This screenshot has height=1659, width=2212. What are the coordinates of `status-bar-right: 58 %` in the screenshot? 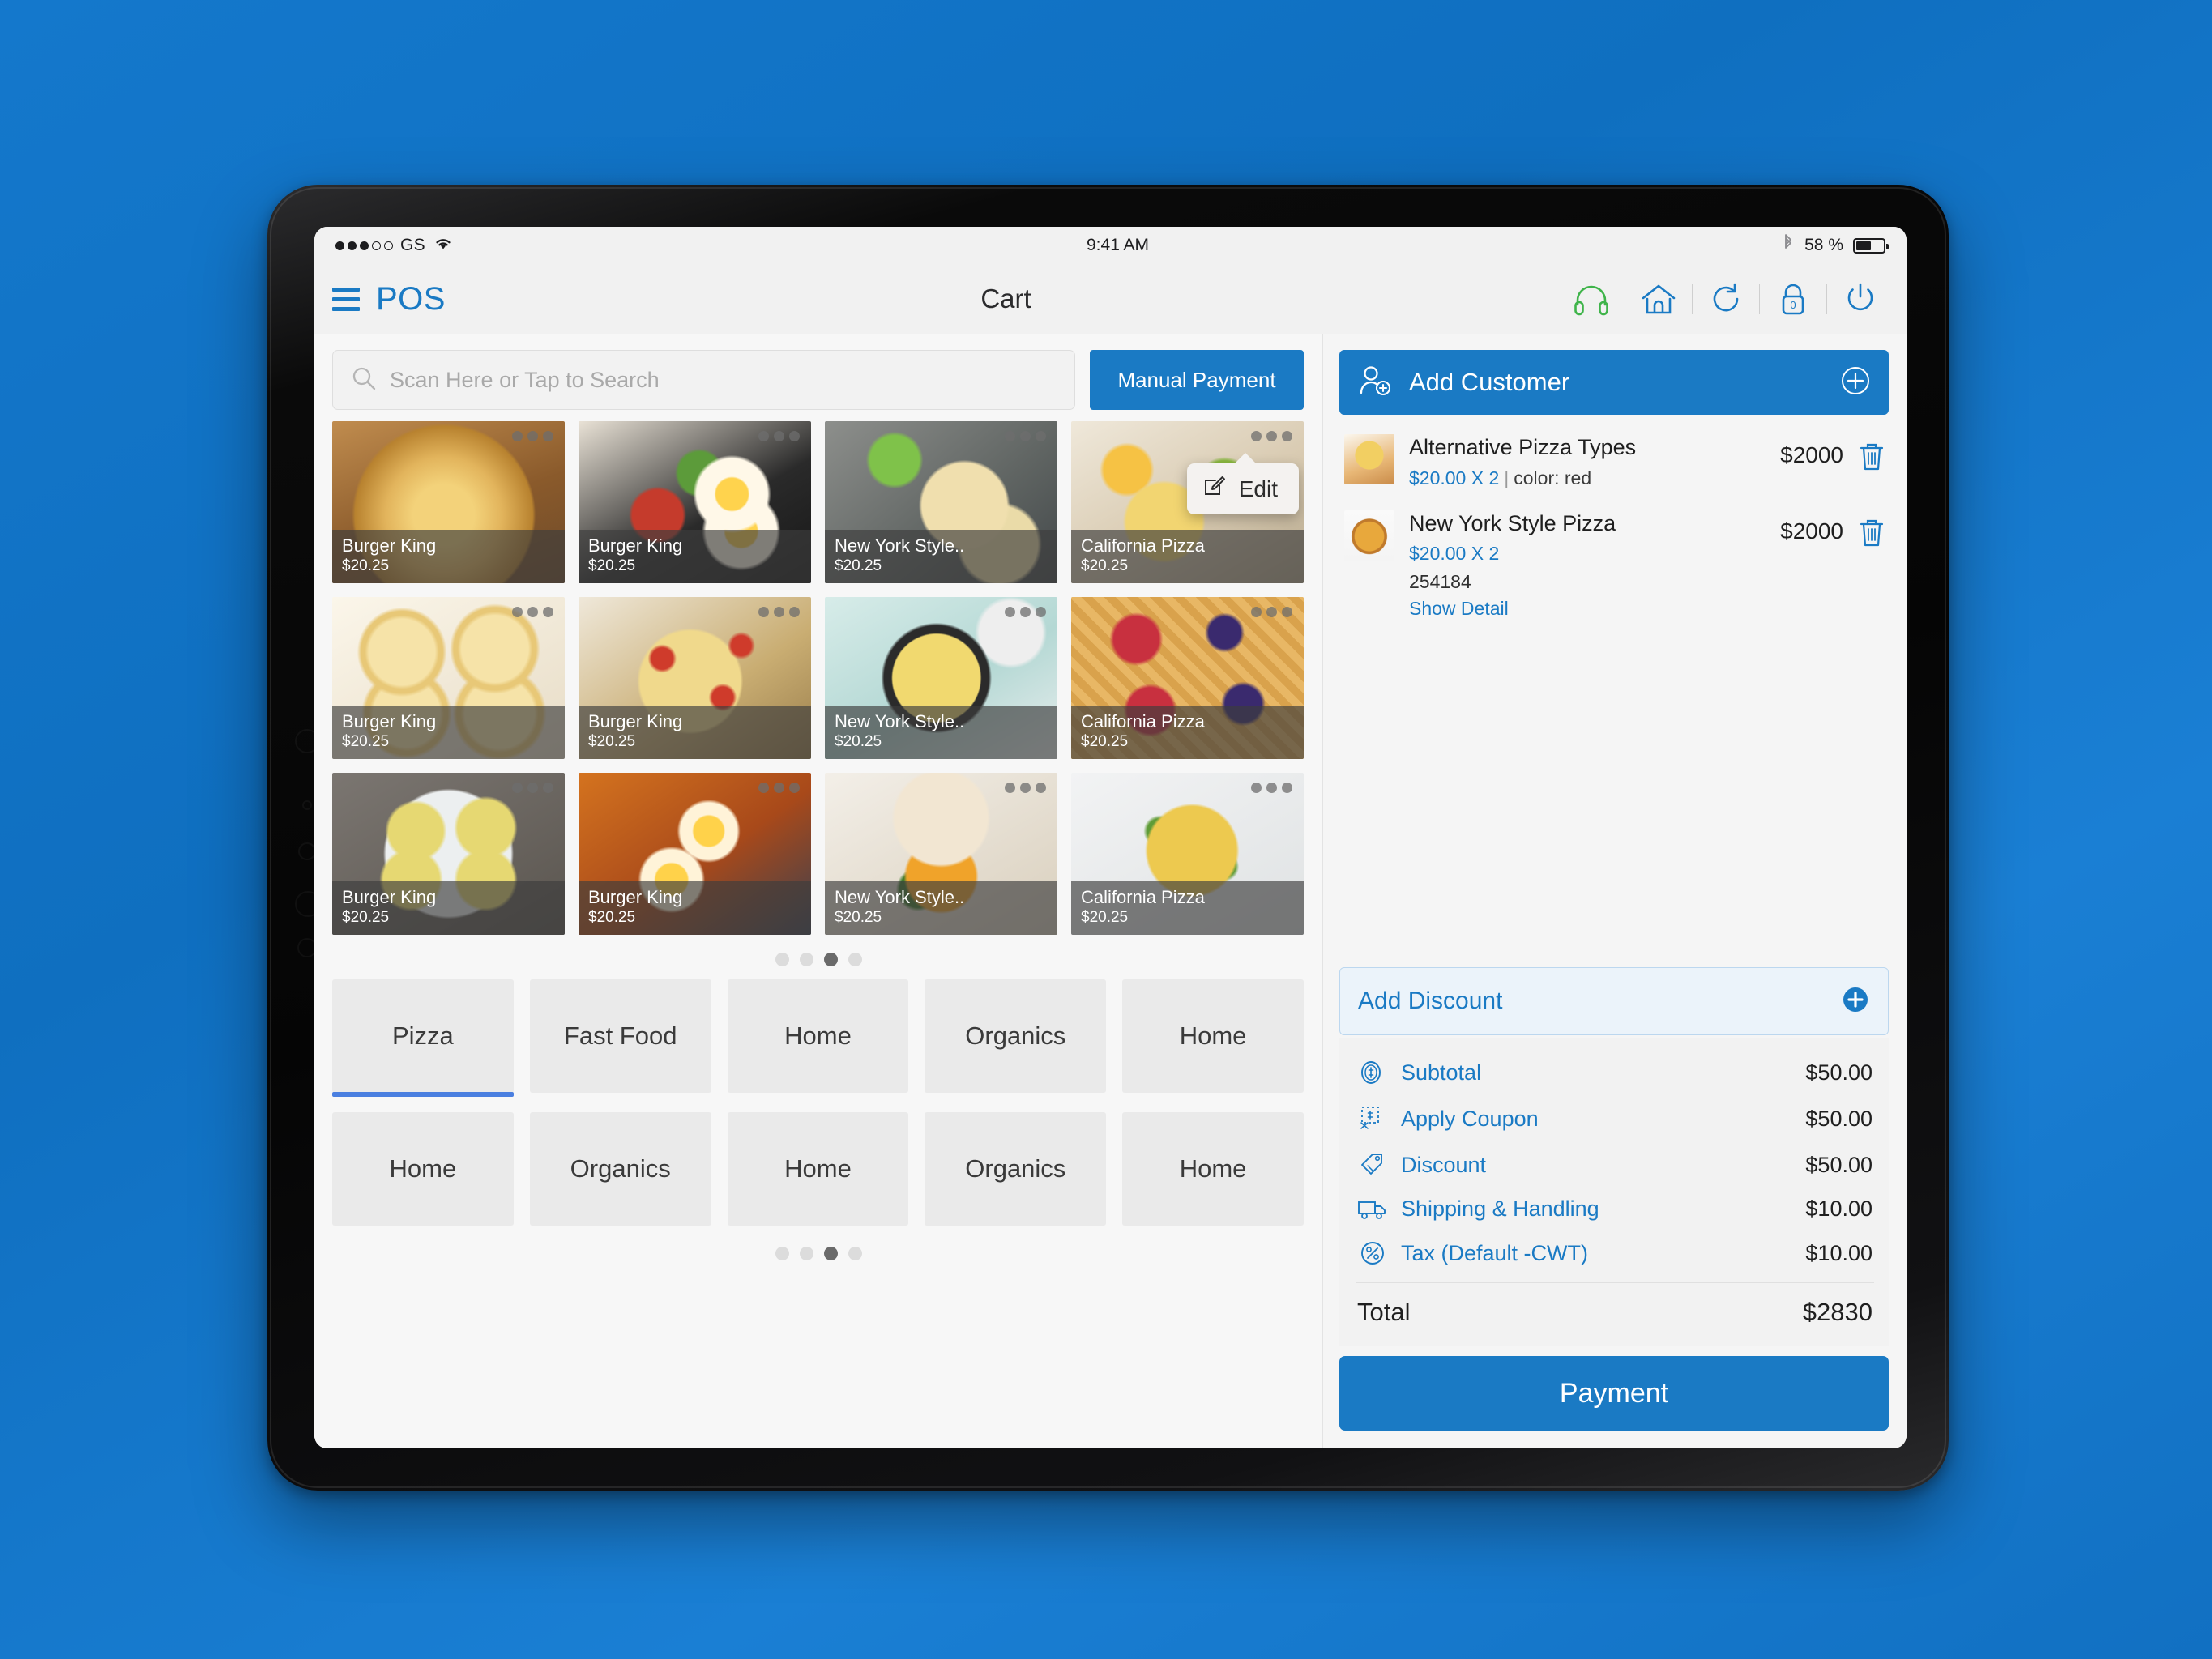 It's located at (1835, 245).